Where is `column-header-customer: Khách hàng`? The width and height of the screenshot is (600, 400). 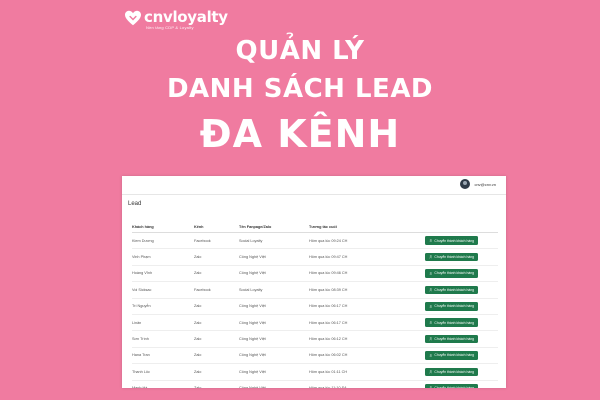 column-header-customer: Khách hàng is located at coordinates (143, 226).